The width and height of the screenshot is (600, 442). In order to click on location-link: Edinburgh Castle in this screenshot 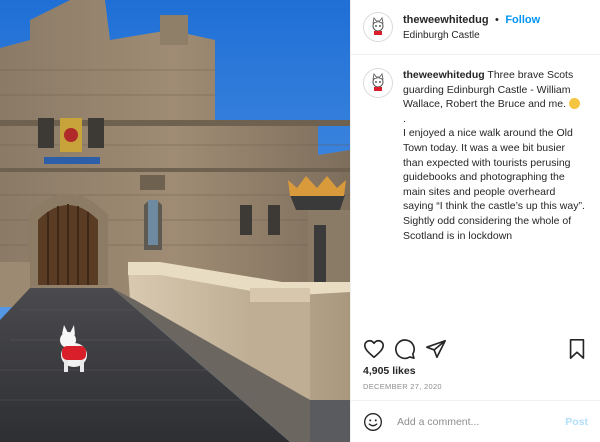, I will do `click(471, 35)`.